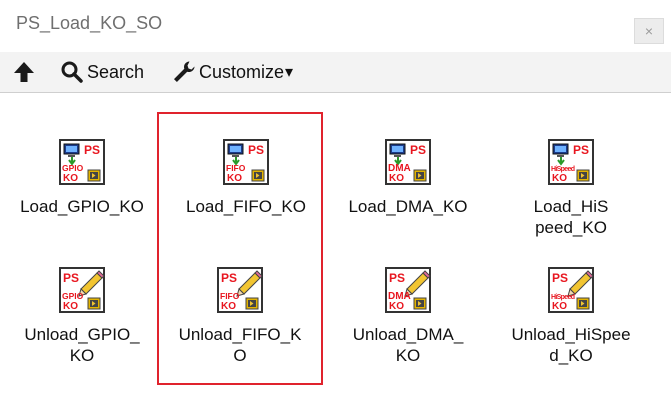 The width and height of the screenshot is (671, 394). I want to click on customize-label: Customize, so click(242, 71).